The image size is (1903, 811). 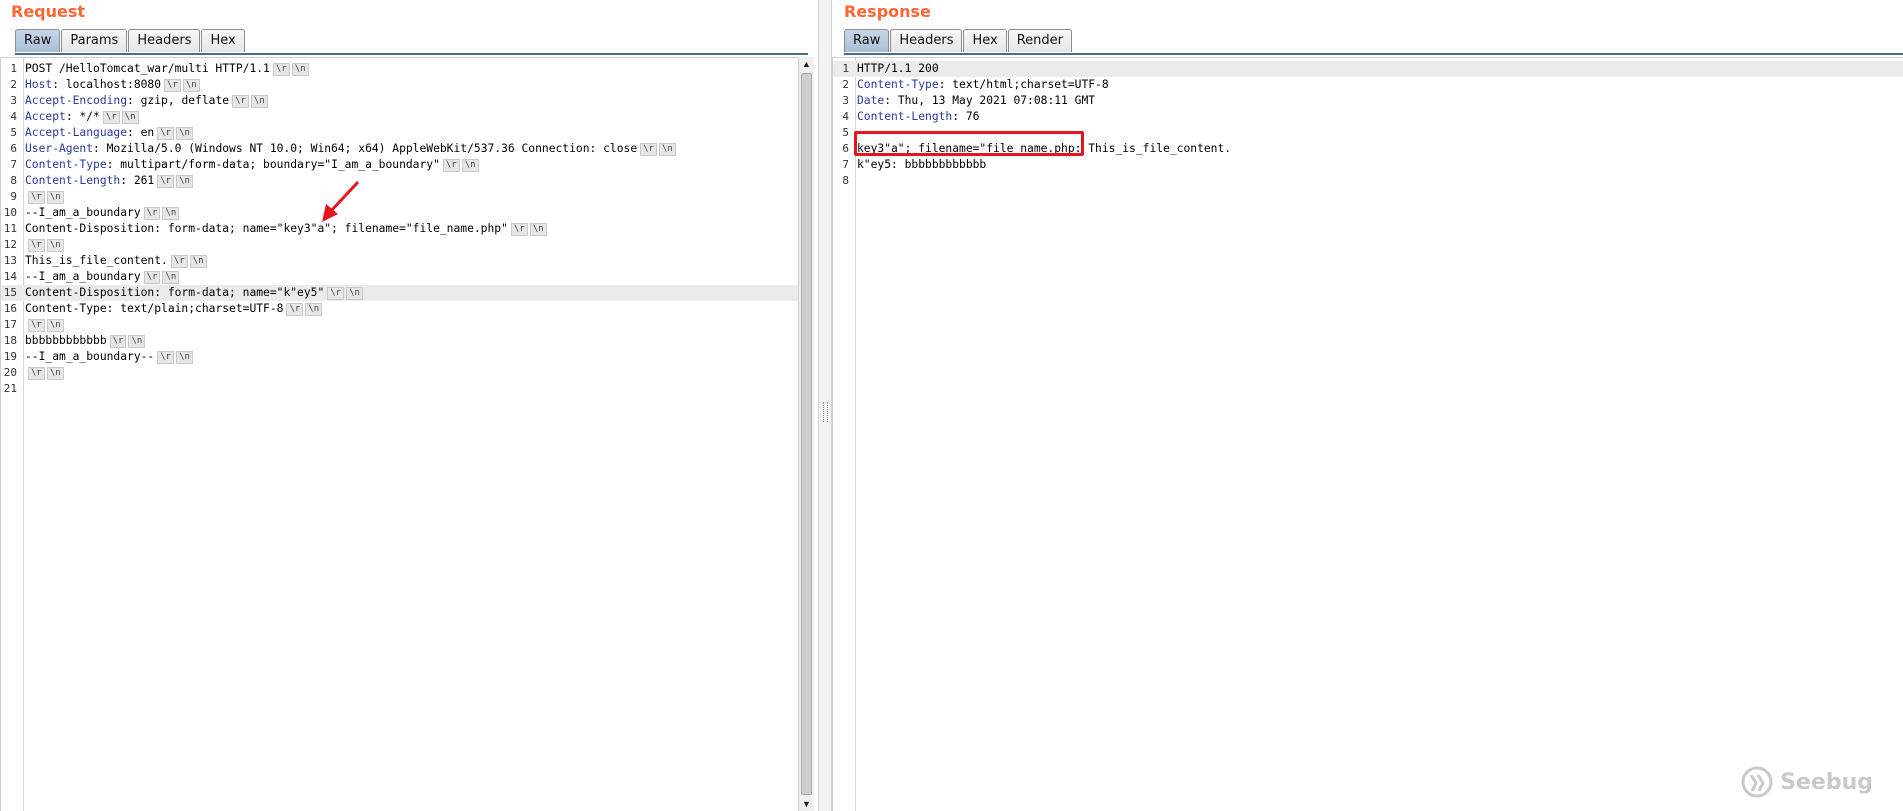 I want to click on line-text: --I_am_a_boundary--, so click(x=90, y=356).